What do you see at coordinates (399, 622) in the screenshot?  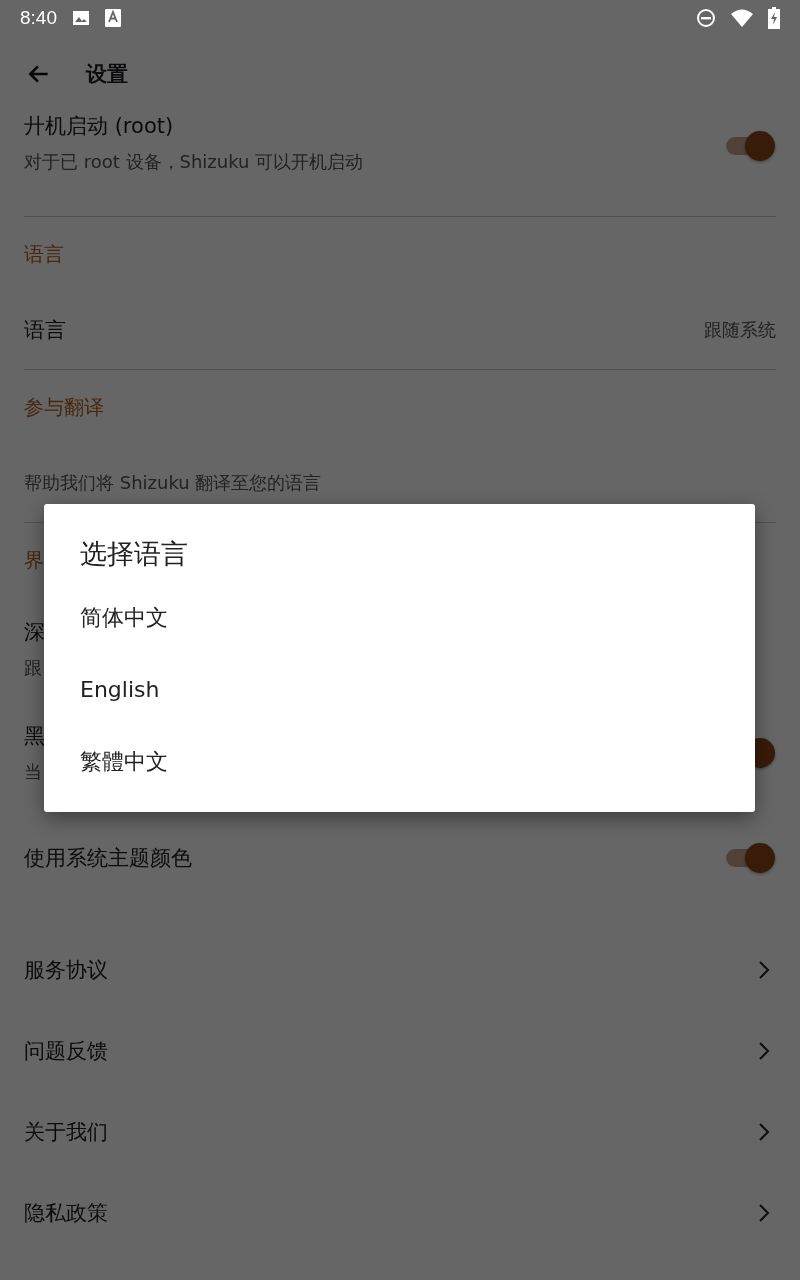 I see `language-option: 简体中文` at bounding box center [399, 622].